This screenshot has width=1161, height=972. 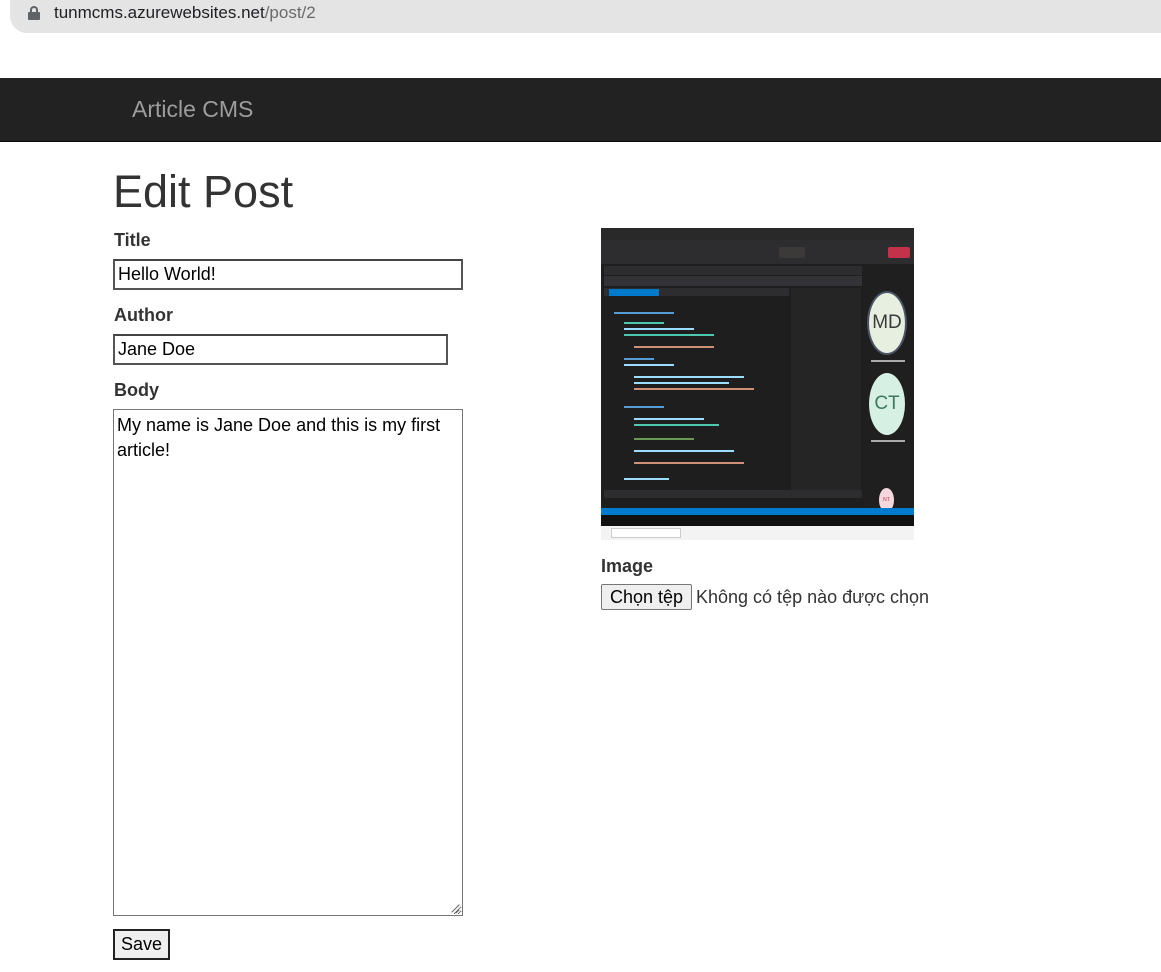 What do you see at coordinates (290, 12) in the screenshot?
I see `url-path: /post/2` at bounding box center [290, 12].